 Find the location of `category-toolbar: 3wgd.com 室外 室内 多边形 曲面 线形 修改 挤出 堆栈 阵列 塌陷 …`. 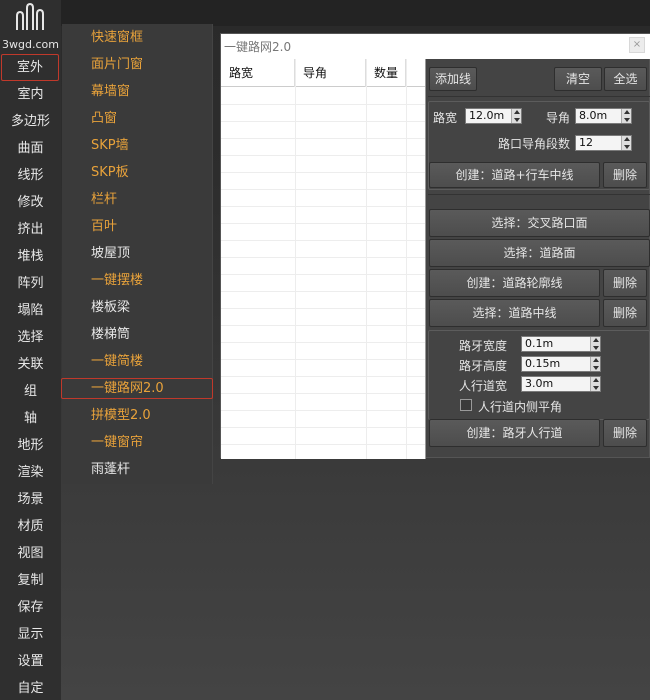

category-toolbar: 3wgd.com 室外 室内 多边形 曲面 线形 修改 挤出 堆栈 阵列 塌陷 … is located at coordinates (30, 350).